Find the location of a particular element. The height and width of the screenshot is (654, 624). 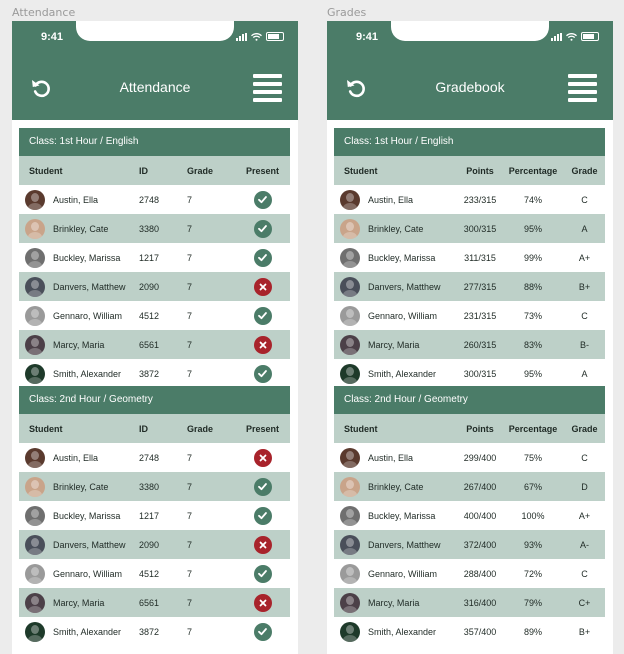

status-time: 9:41 is located at coordinates (367, 37).